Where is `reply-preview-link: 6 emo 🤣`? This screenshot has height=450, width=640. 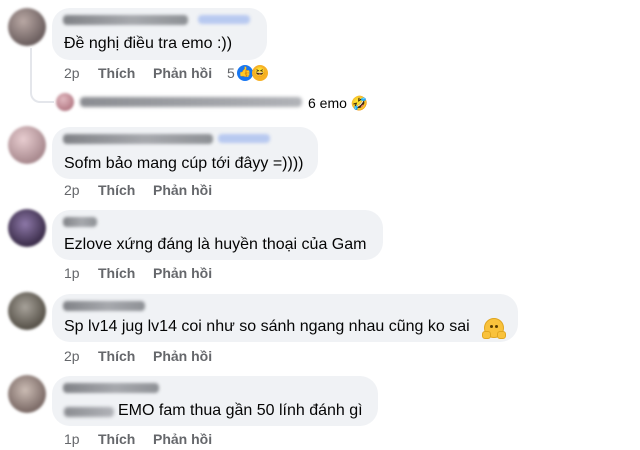
reply-preview-link: 6 emo 🤣 is located at coordinates (338, 103).